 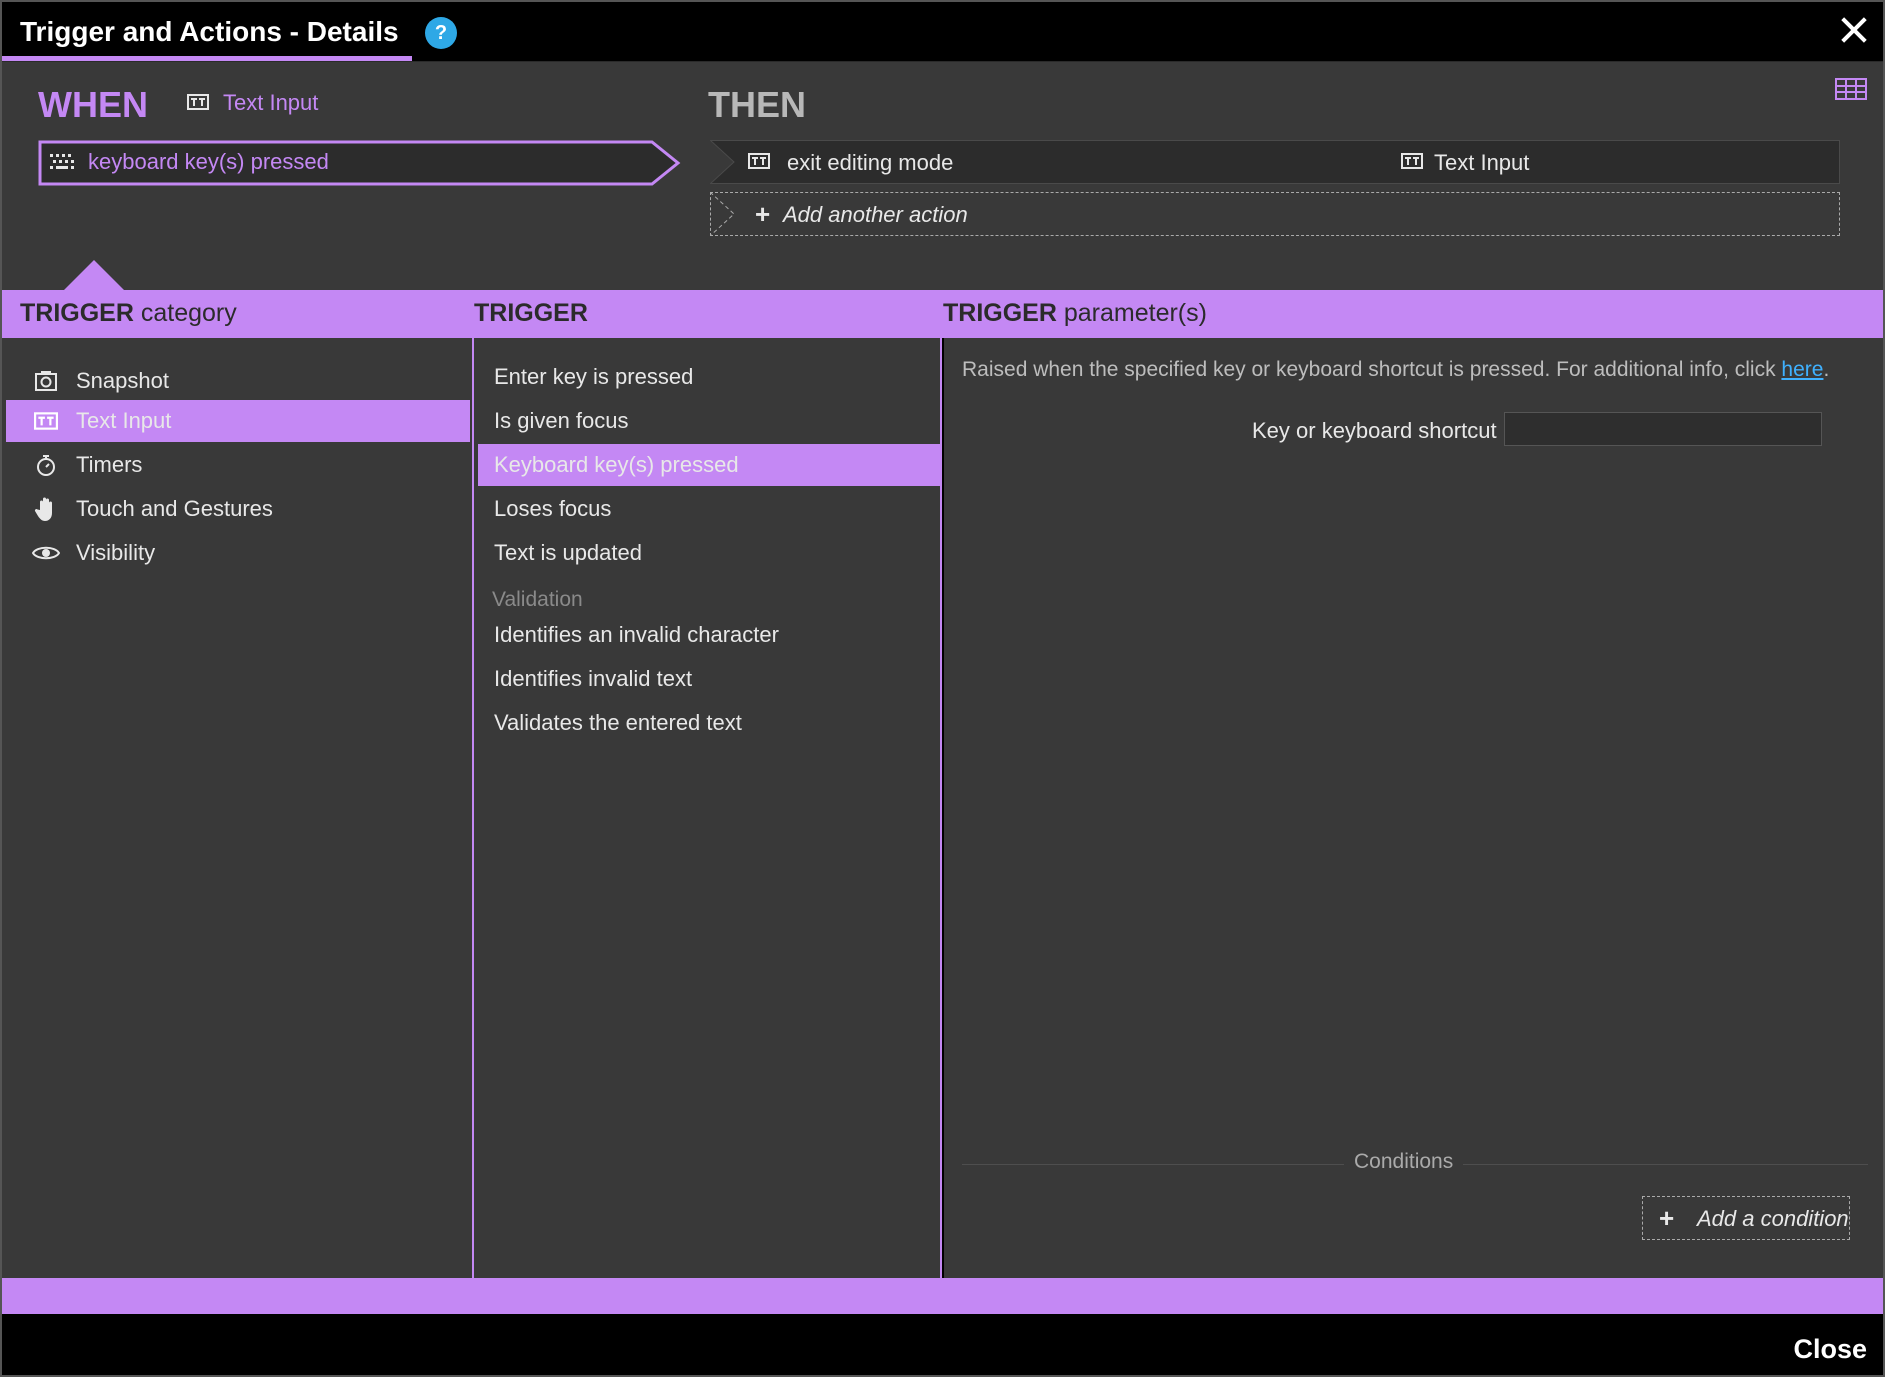 What do you see at coordinates (709, 553) in the screenshot?
I see `trigger-item: Text is updated` at bounding box center [709, 553].